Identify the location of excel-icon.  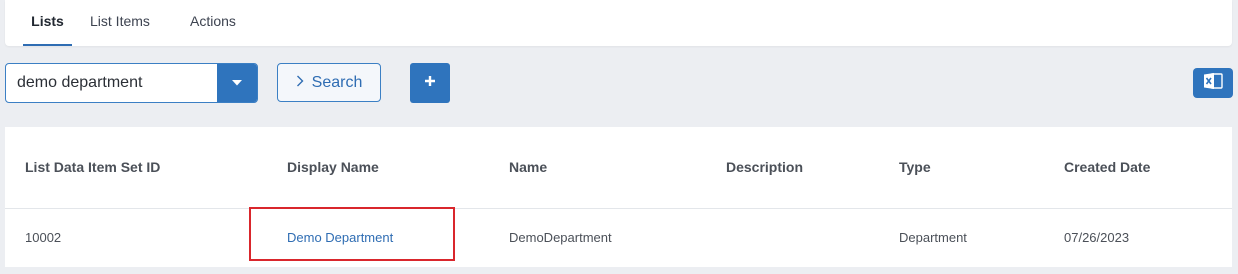
(1213, 83).